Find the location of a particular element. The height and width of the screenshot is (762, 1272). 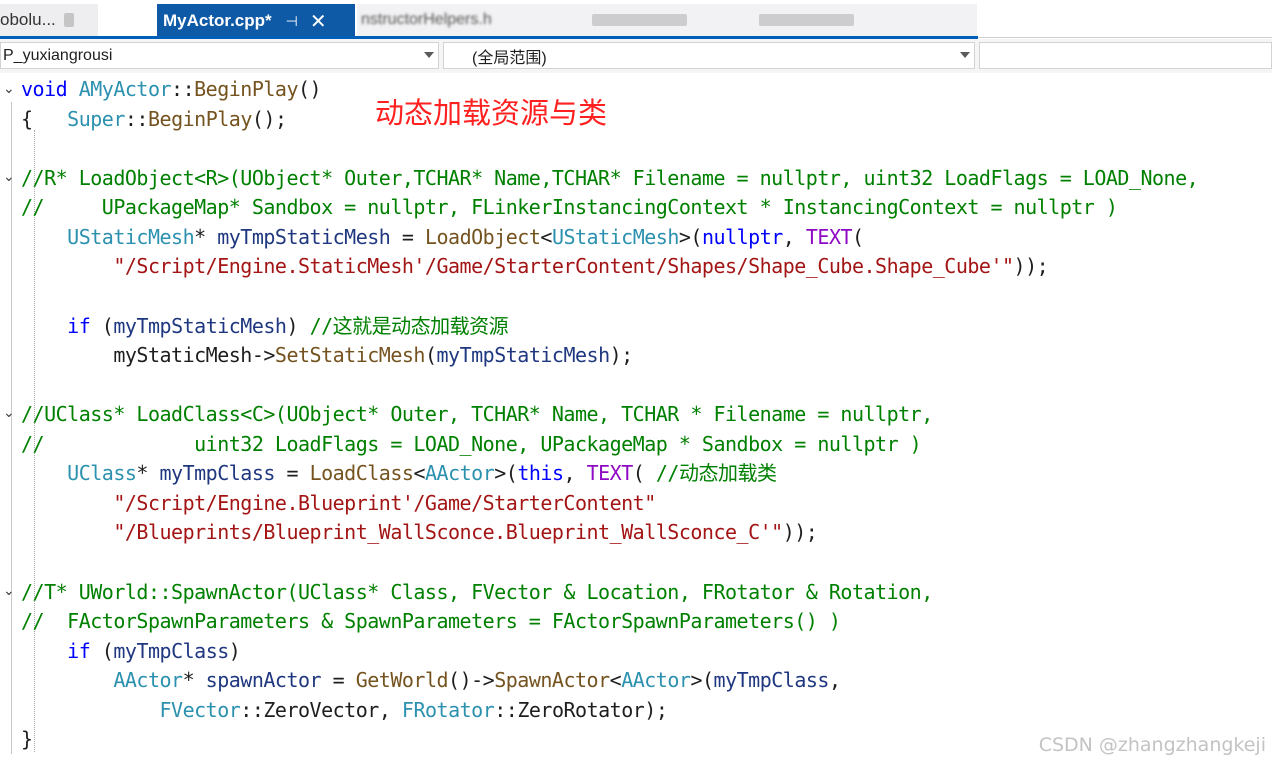

code-line: { Super::BeginPlay(); is located at coordinates (154, 119).